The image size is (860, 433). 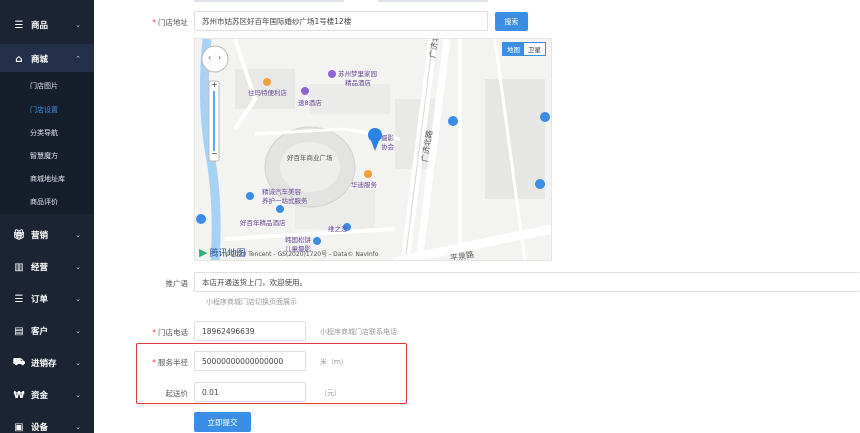 I want to click on chevron-up-icon: ⌃, so click(x=78, y=59).